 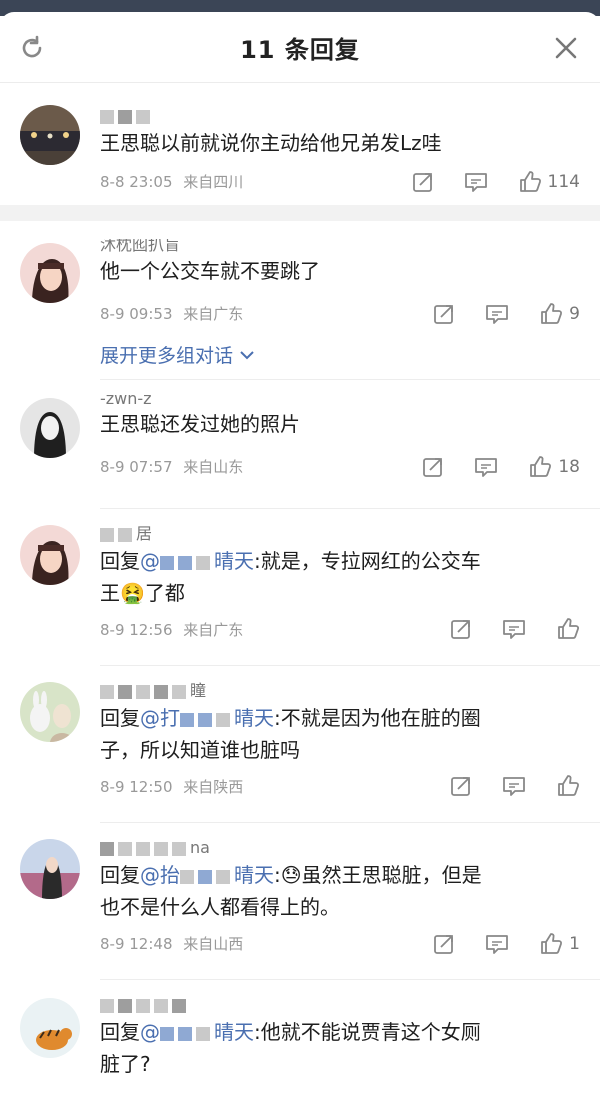 I want to click on username: 瞳, so click(x=198, y=690).